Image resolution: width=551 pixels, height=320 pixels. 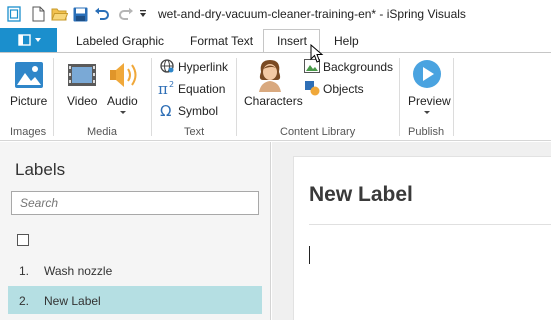 I want to click on group-label-media: Media, so click(x=102, y=132).